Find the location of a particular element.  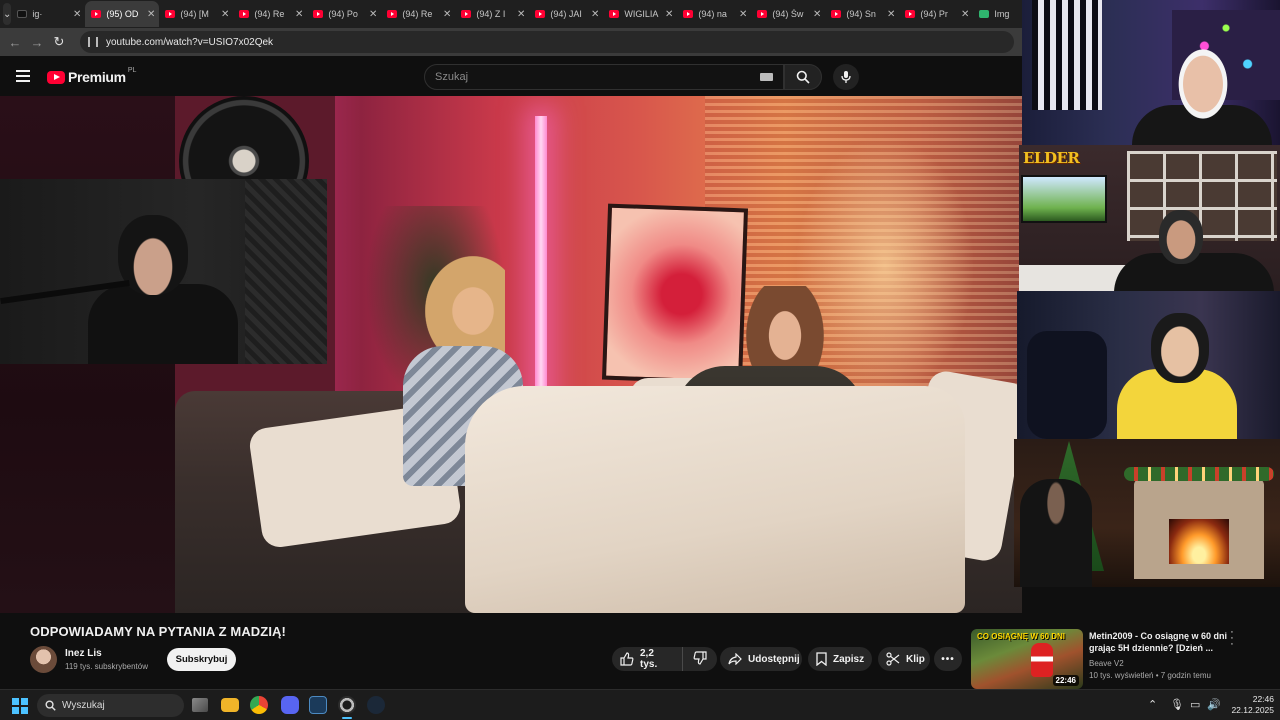

search-input is located at coordinates (597, 77).